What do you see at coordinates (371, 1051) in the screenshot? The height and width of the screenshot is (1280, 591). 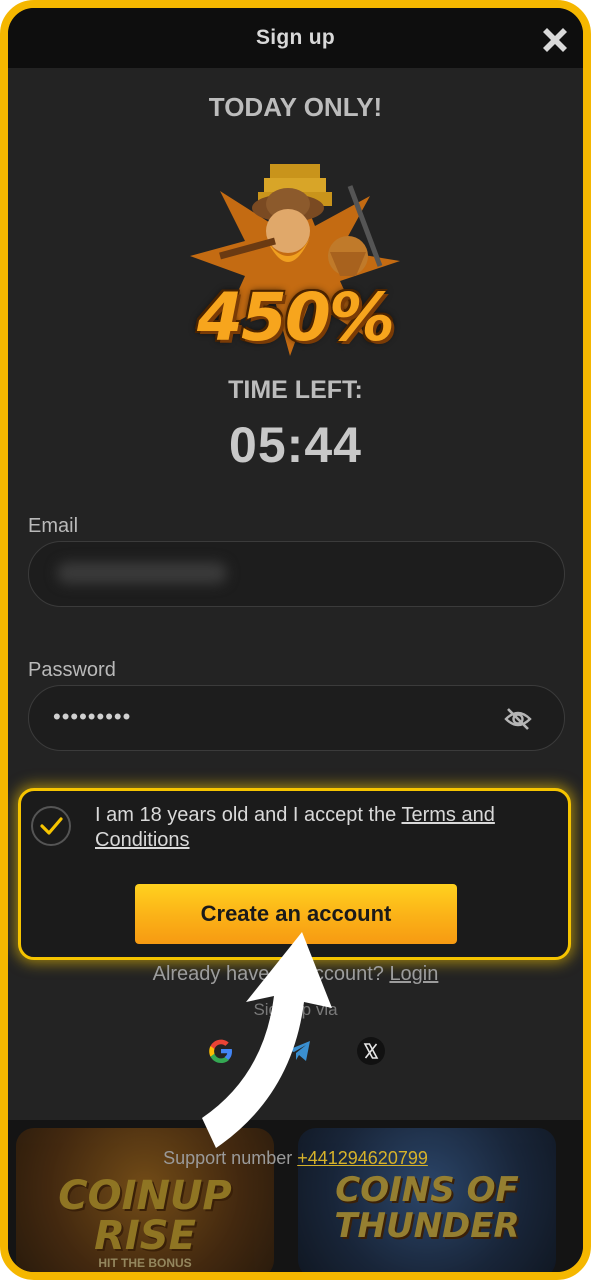 I see `x-icon` at bounding box center [371, 1051].